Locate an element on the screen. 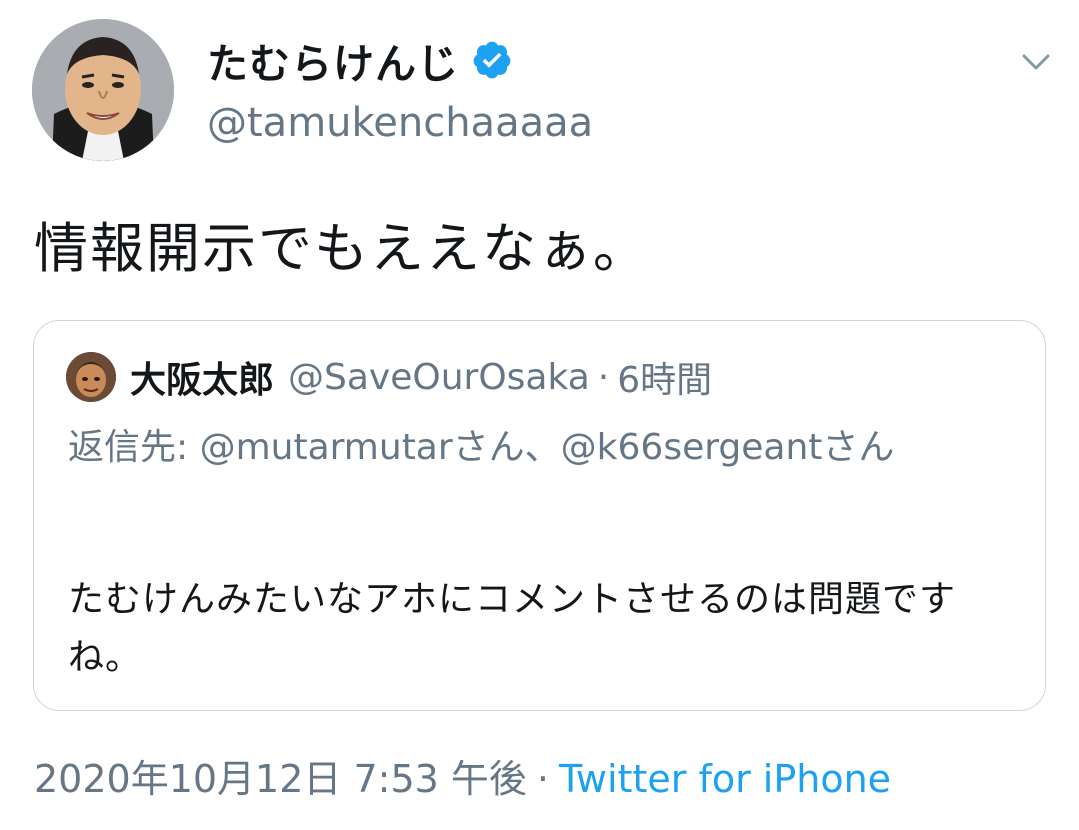 This screenshot has height=830, width=1079. author-avatar is located at coordinates (103, 90).